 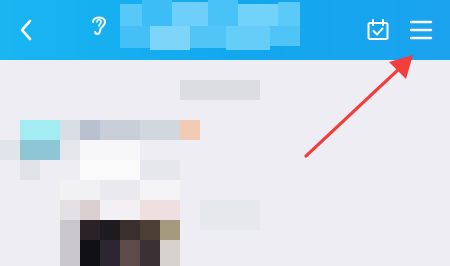 I want to click on calendar-button, so click(x=378, y=30).